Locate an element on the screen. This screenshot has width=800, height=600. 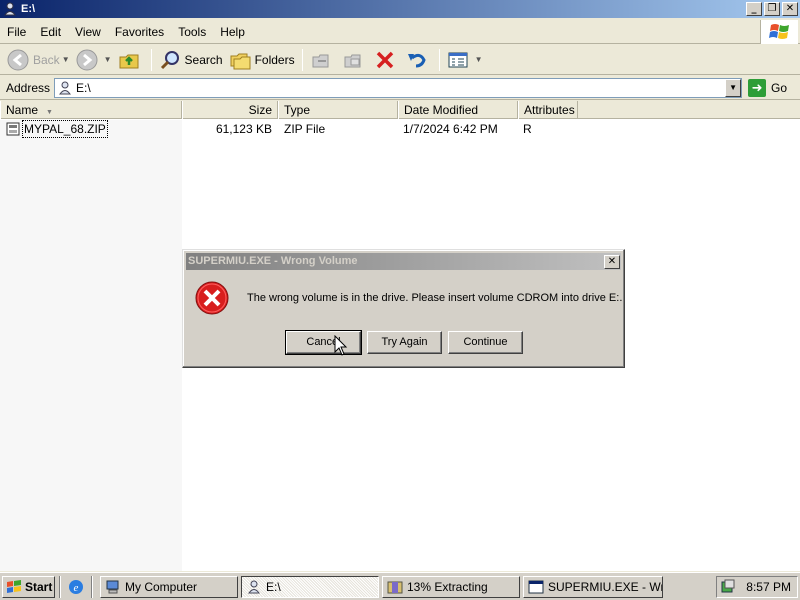
column-header-date-modified: Date Modified is located at coordinates (458, 110).